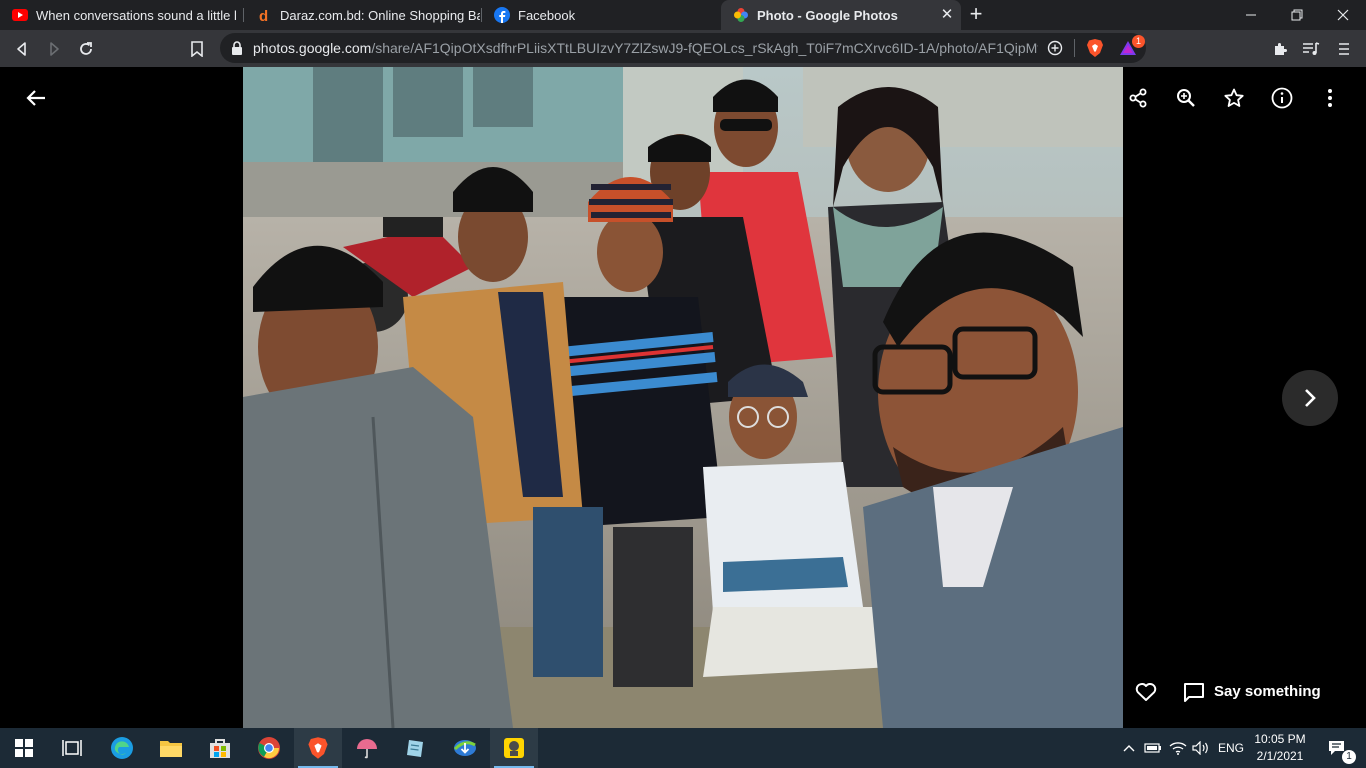 The width and height of the screenshot is (1366, 768). What do you see at coordinates (1280, 748) in the screenshot?
I see `clock: 10:05 PM 2/1/2021` at bounding box center [1280, 748].